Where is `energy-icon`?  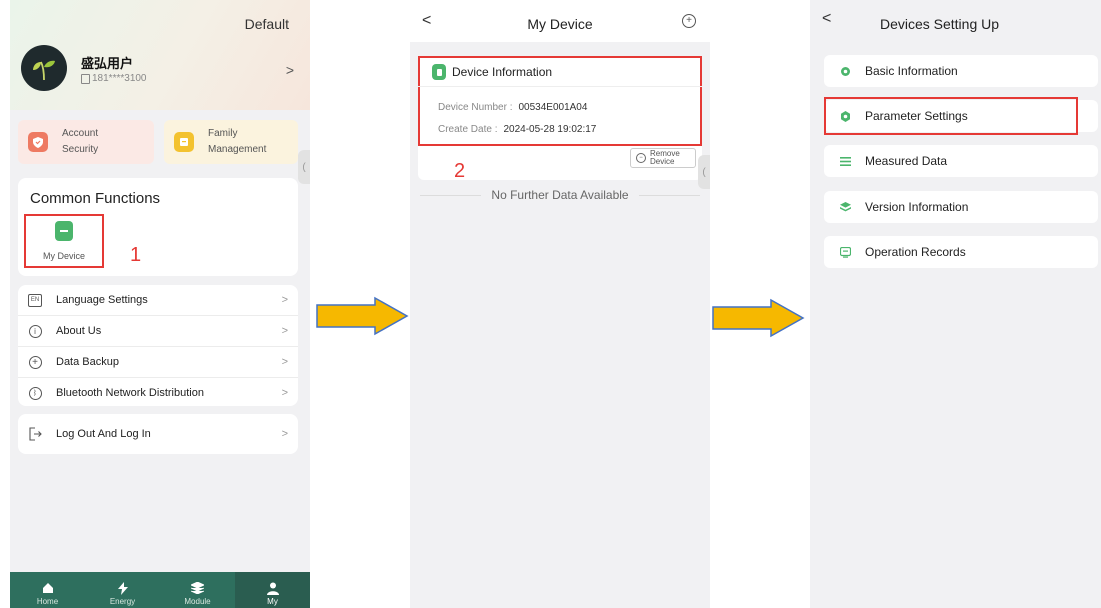
energy-icon is located at coordinates (123, 588).